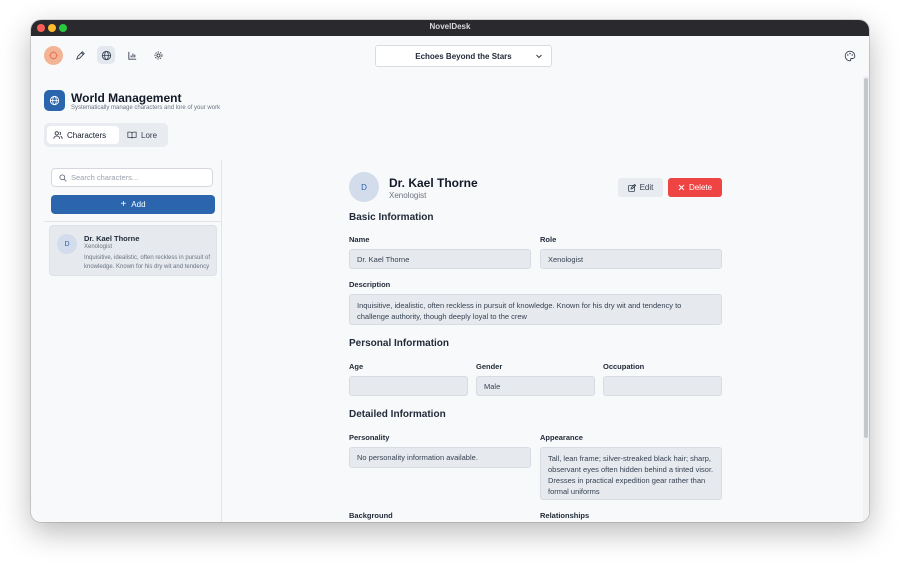 Image resolution: width=900 pixels, height=563 pixels. What do you see at coordinates (126, 98) in the screenshot?
I see `page-title: World Management` at bounding box center [126, 98].